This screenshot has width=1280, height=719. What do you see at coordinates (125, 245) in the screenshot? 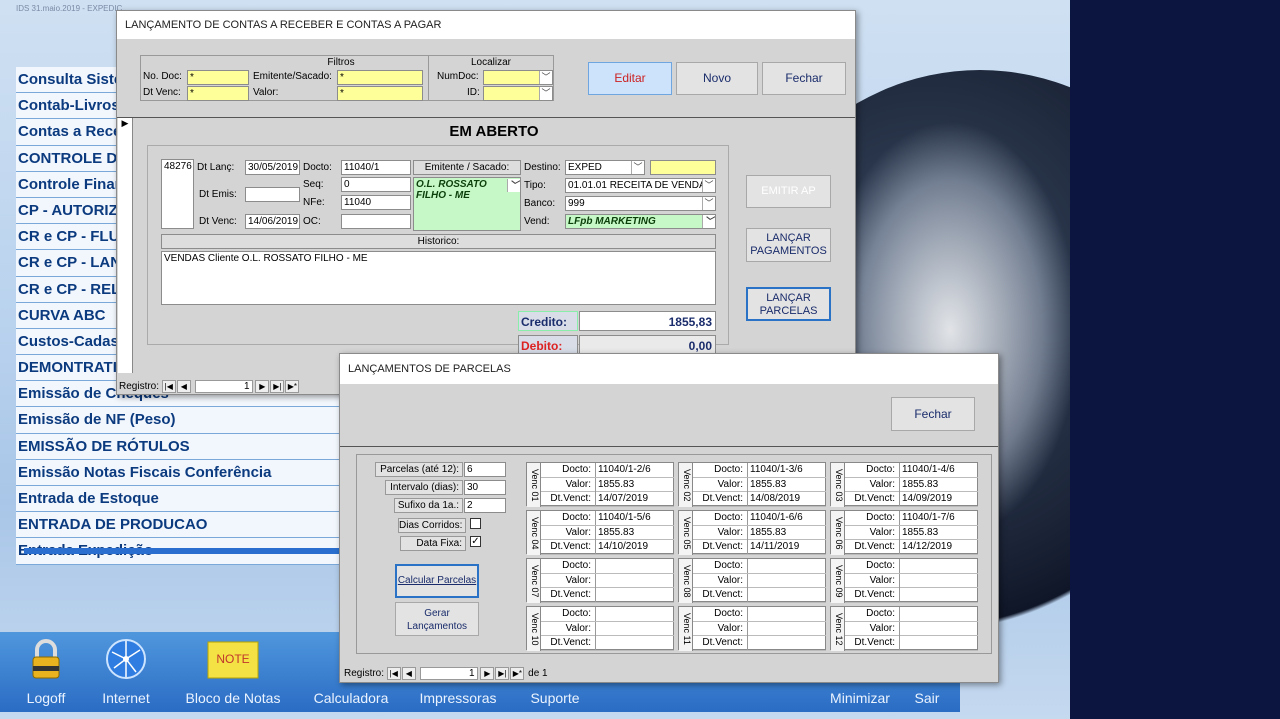
I see `record-selector: ▶` at bounding box center [125, 245].